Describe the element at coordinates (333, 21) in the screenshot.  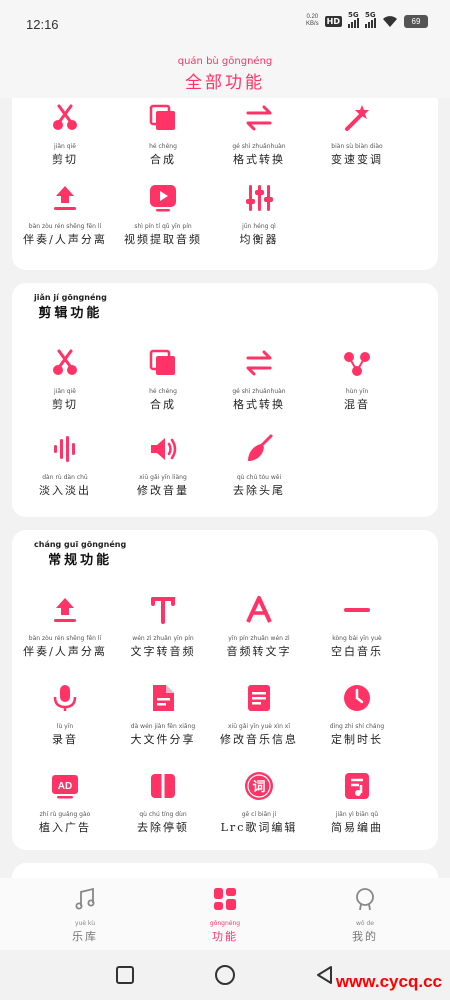
I see `hd-badge: HD` at that location.